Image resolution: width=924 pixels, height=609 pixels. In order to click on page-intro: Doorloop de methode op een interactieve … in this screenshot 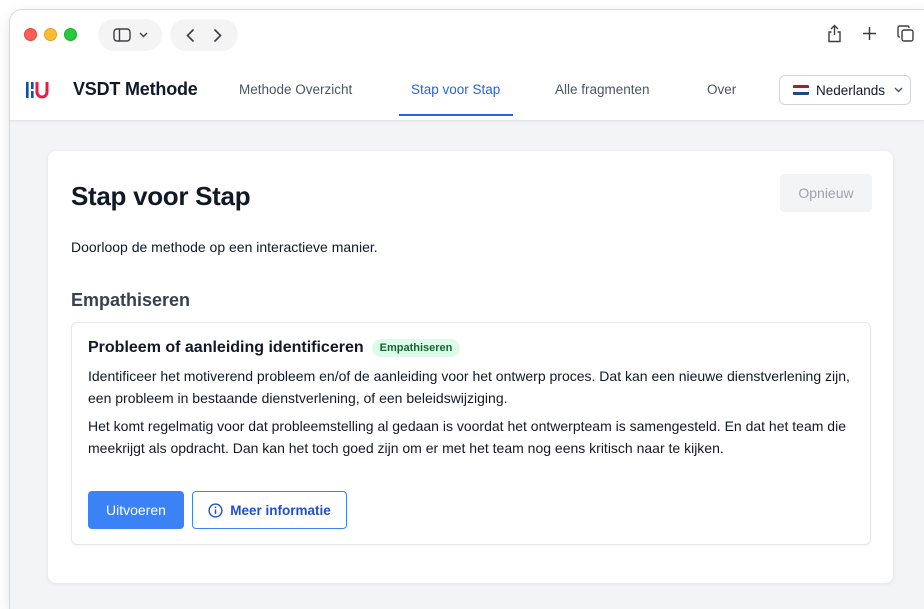, I will do `click(224, 247)`.